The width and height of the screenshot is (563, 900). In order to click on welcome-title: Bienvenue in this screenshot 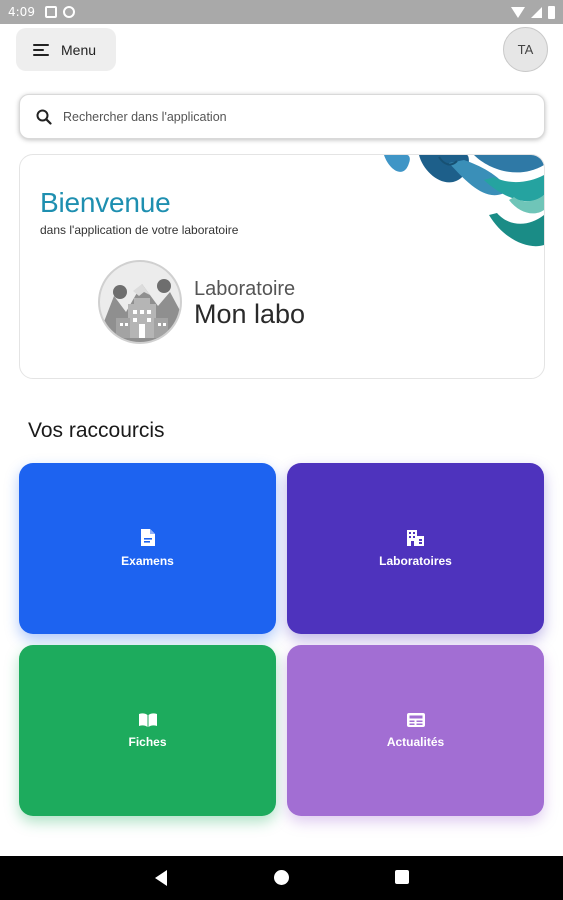, I will do `click(105, 202)`.